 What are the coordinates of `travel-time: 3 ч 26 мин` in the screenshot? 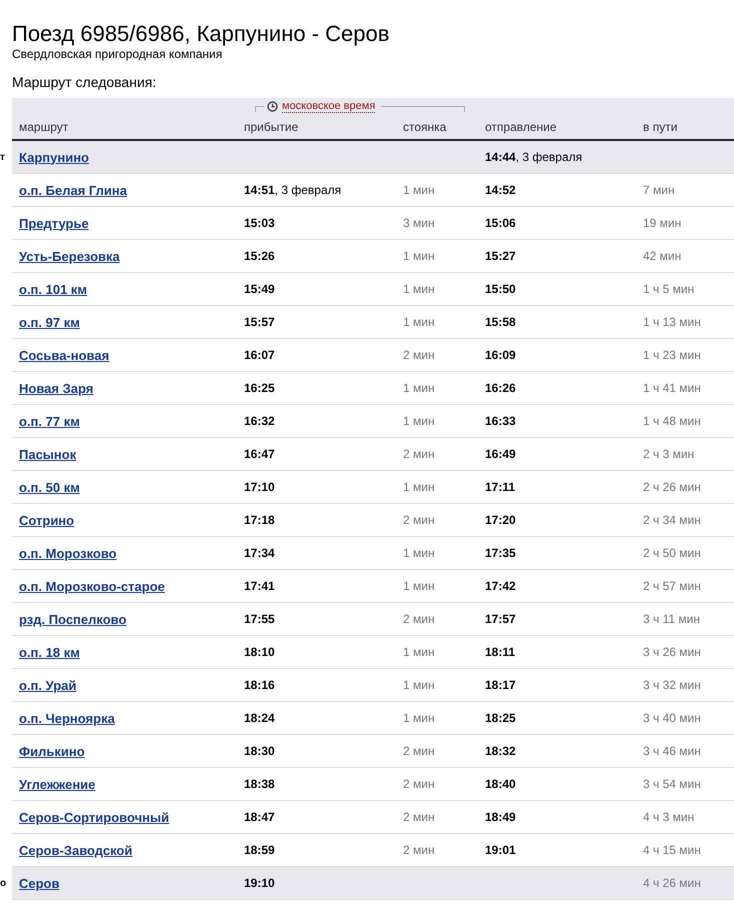 It's located at (672, 652).